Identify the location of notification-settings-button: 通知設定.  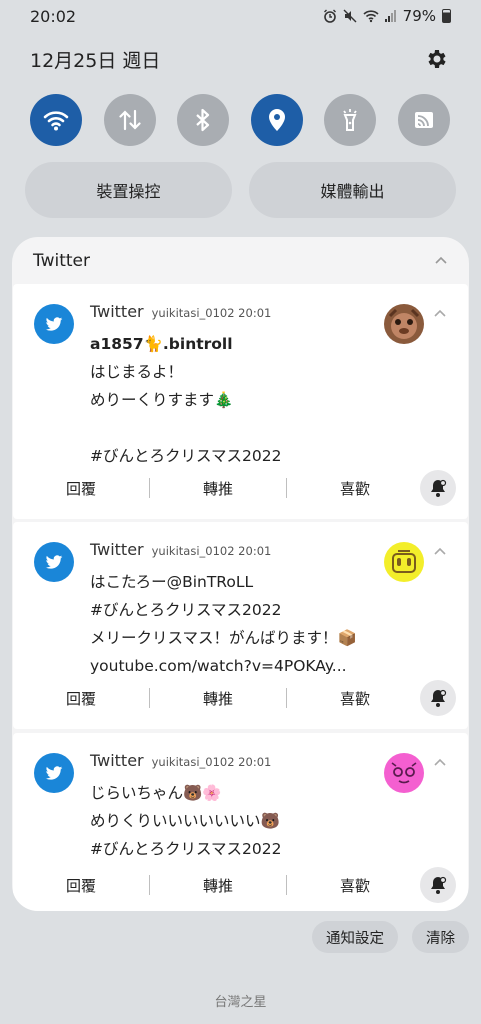
(355, 937).